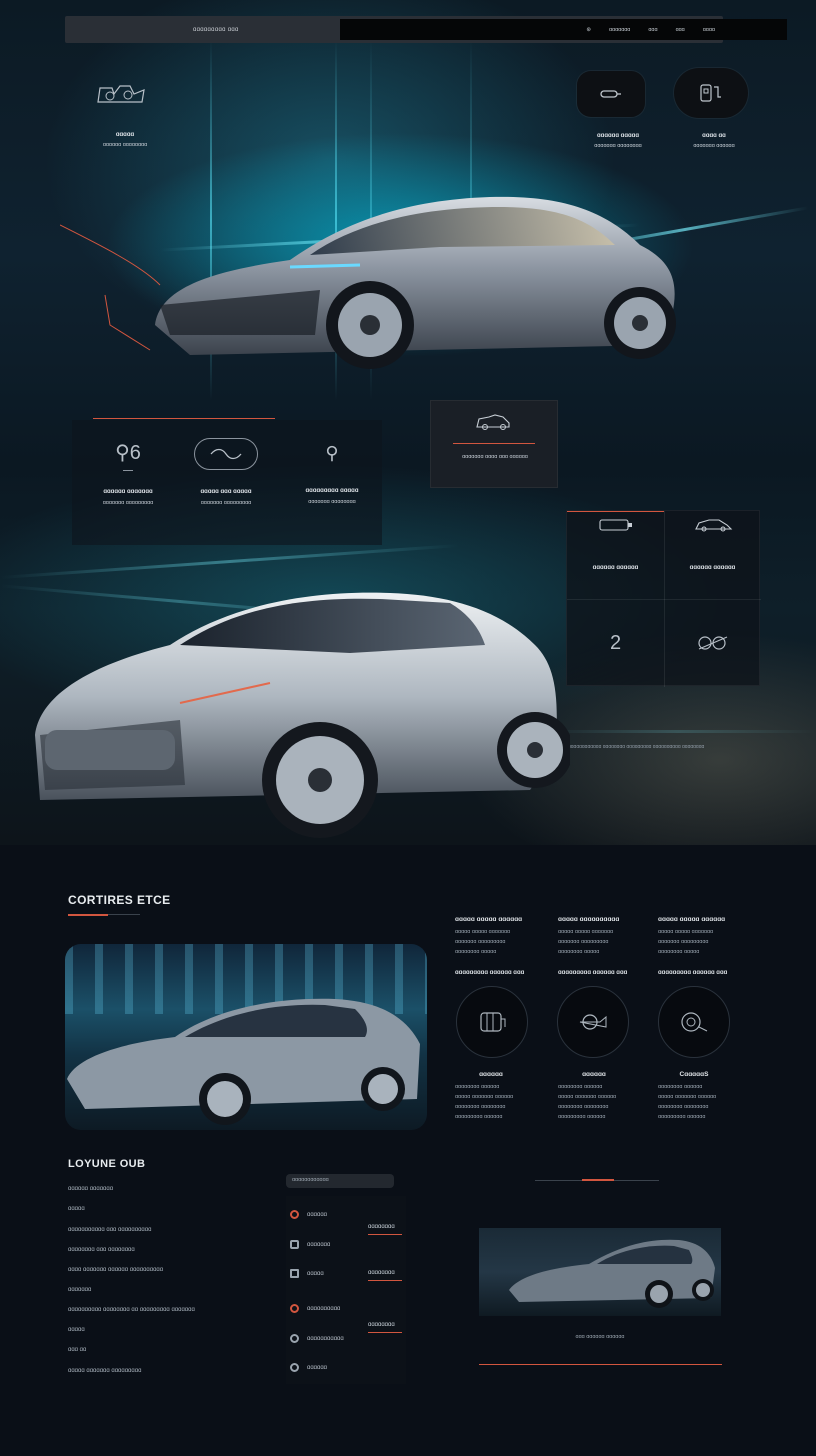  I want to click on gear-icon, so click(712, 643).